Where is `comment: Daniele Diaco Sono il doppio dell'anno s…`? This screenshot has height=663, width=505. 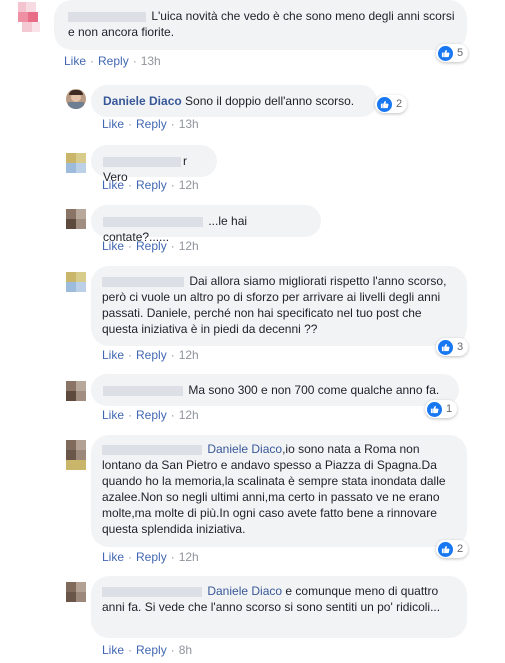
comment: Daniele Diaco Sono il doppio dell'anno s… is located at coordinates (252, 108).